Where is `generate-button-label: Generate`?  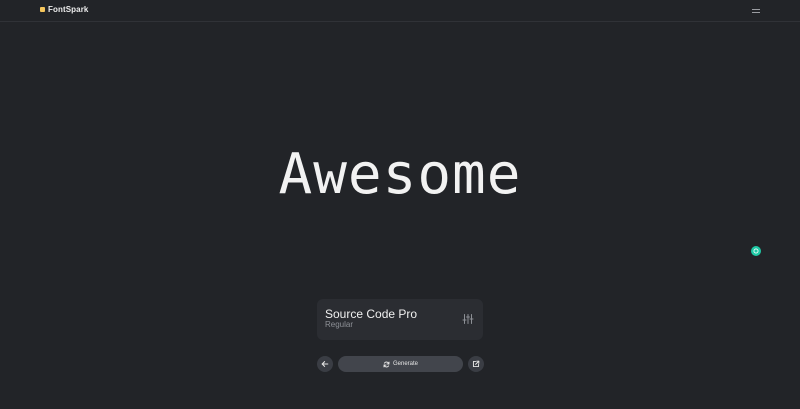 generate-button-label: Generate is located at coordinates (405, 364).